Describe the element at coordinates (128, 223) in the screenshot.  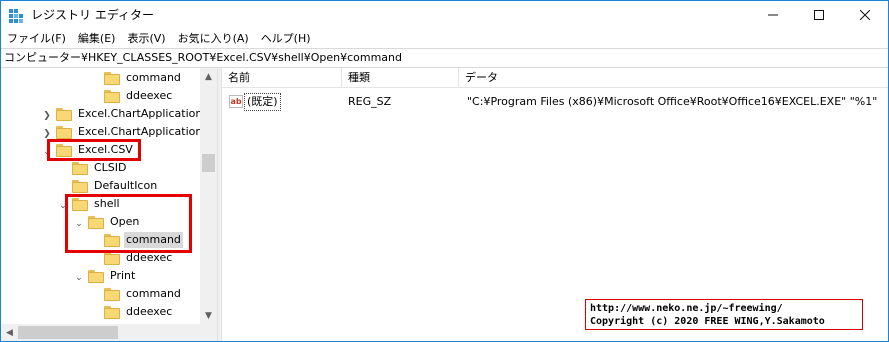
I see `highlight-box-shell-open-command` at that location.